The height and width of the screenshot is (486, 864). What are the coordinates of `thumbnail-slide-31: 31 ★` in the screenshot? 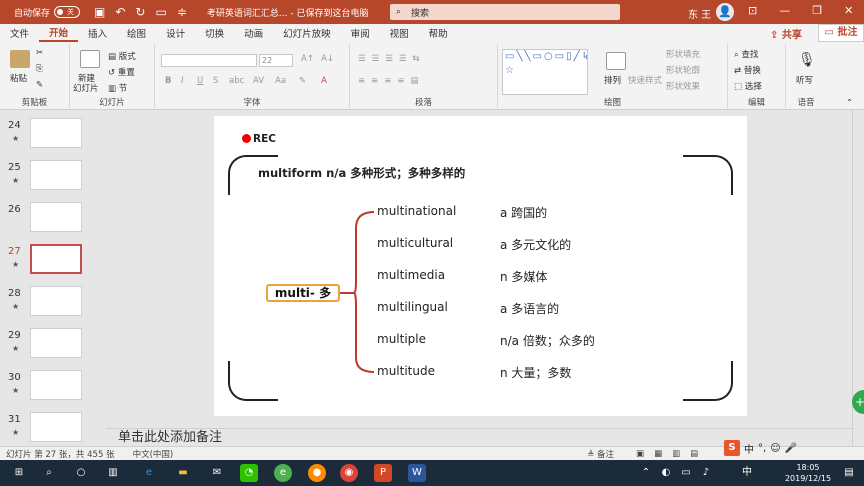 It's located at (53, 429).